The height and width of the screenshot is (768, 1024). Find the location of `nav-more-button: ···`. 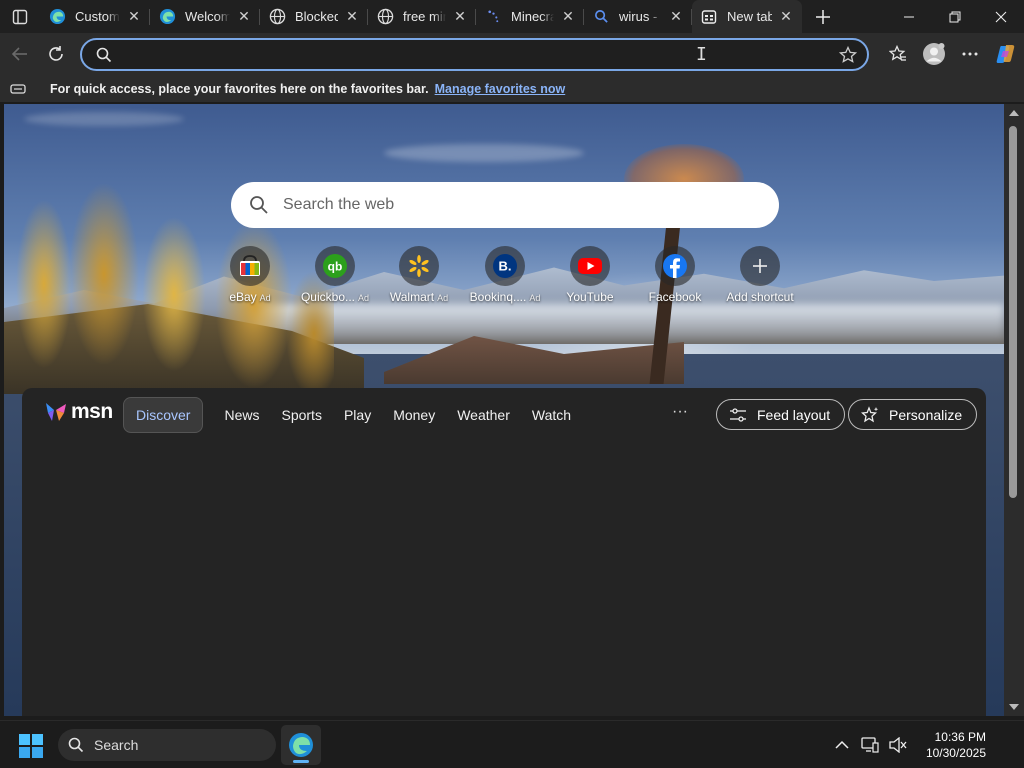

nav-more-button: ··· is located at coordinates (680, 412).